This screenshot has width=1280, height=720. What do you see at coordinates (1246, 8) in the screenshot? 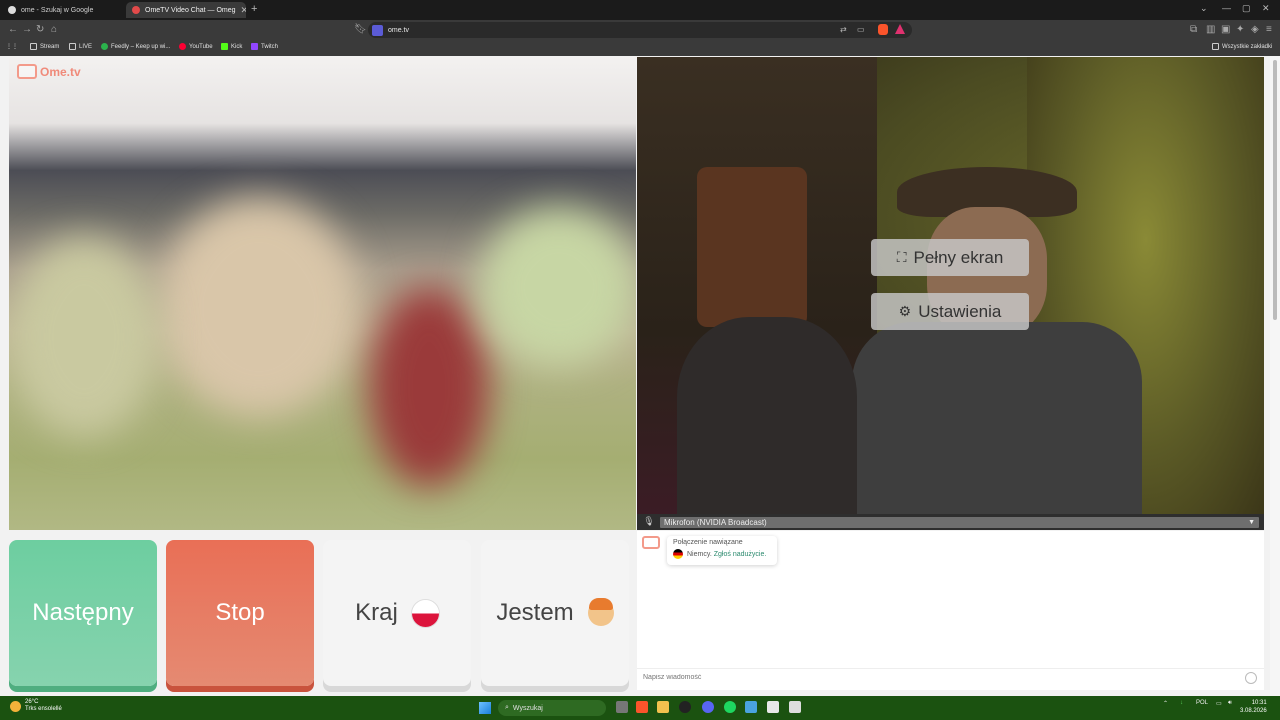
I see `maximize-button: ▢` at bounding box center [1246, 8].